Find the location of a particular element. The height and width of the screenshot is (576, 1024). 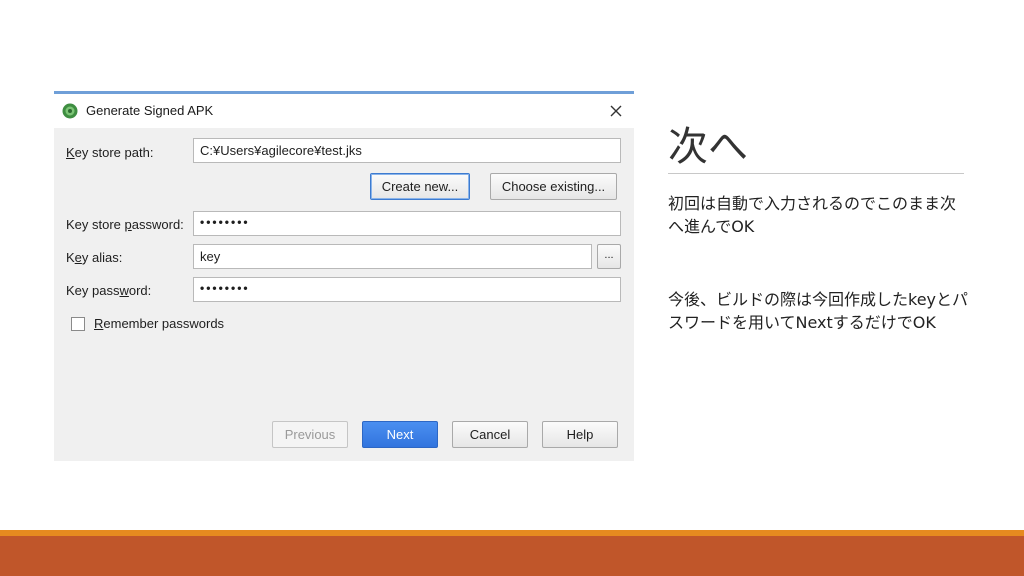

slide-paragraph-second: 今後、ビルドの際は今回作成したkeyとパスワードを用いてNextするだけでOK is located at coordinates (818, 311).